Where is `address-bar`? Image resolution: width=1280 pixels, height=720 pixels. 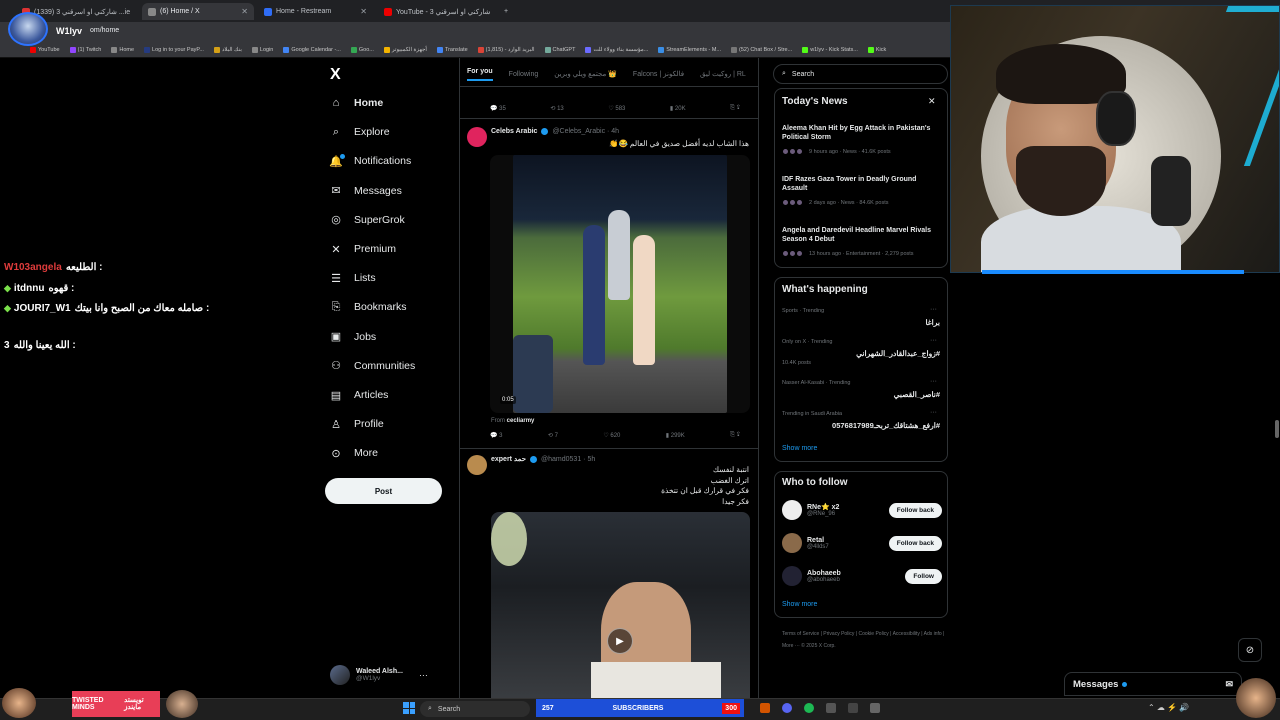 address-bar is located at coordinates (475, 32).